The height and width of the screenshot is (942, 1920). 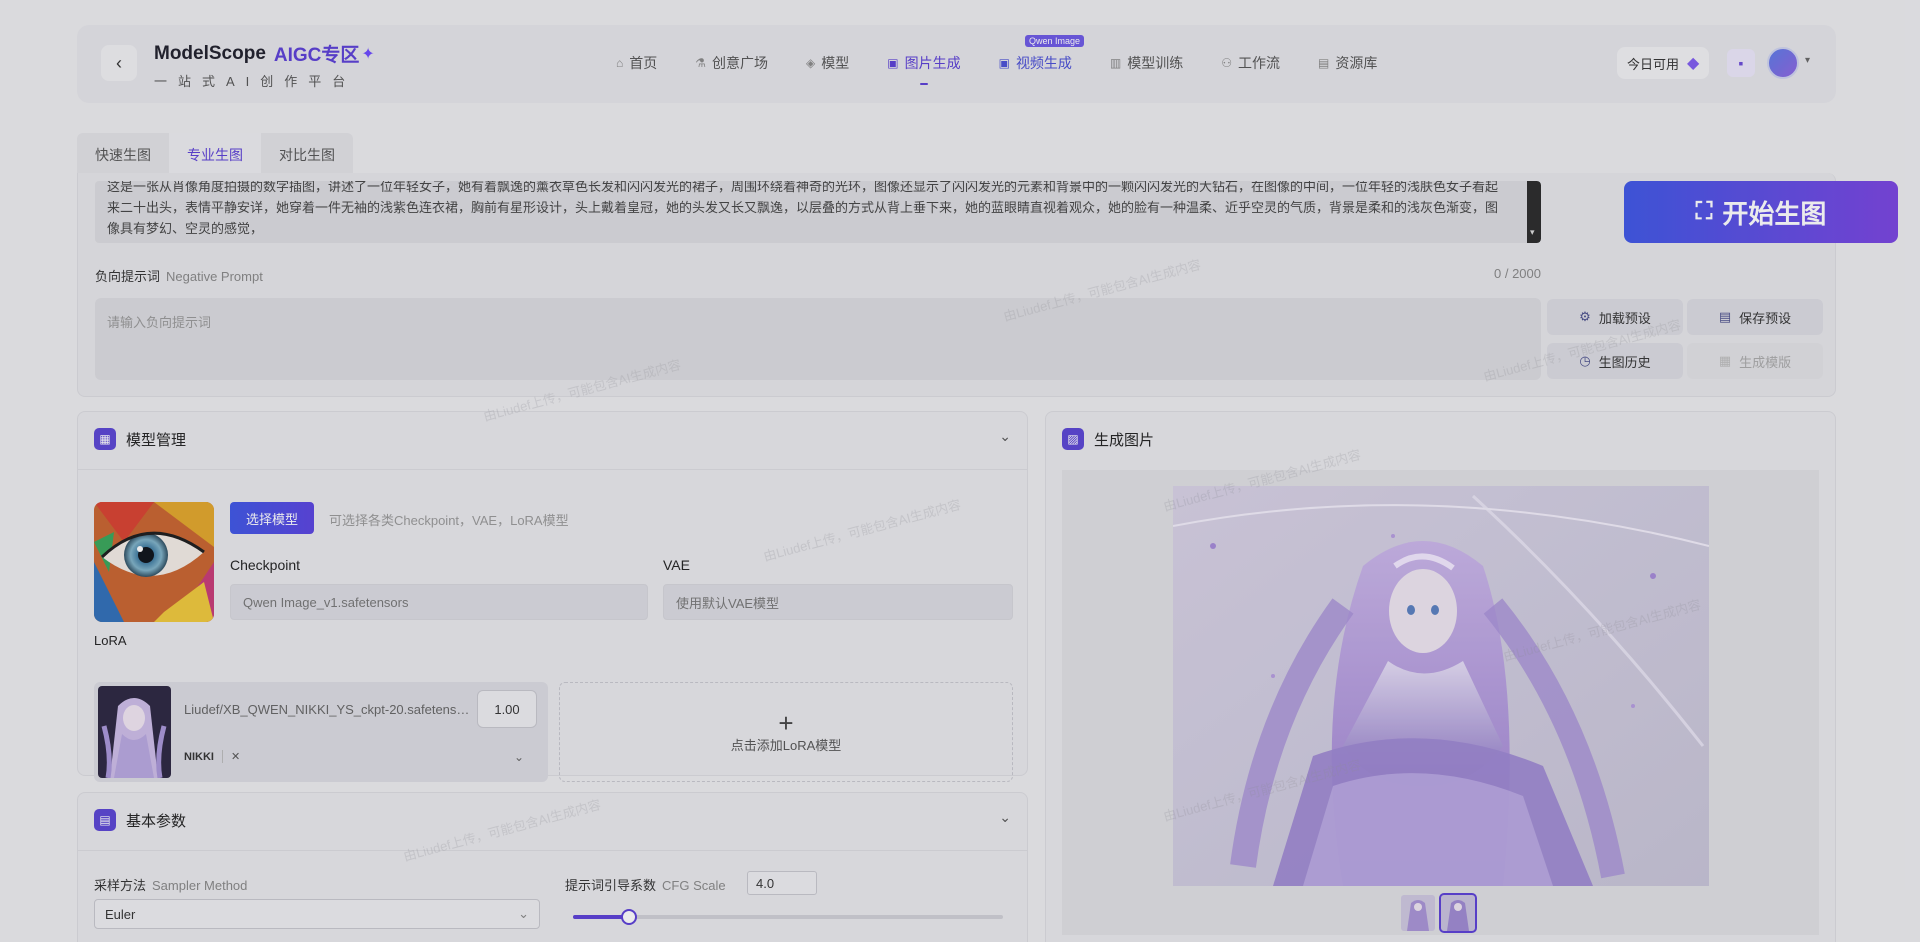 What do you see at coordinates (120, 914) in the screenshot?
I see `sampler-value: Euler` at bounding box center [120, 914].